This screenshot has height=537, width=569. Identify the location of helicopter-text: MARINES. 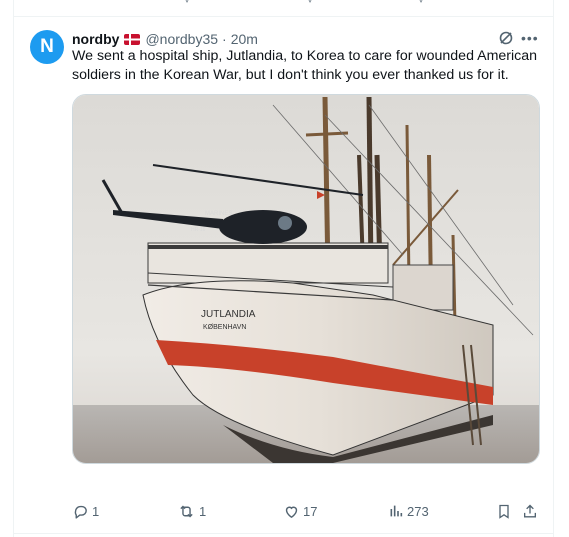
(218, 214).